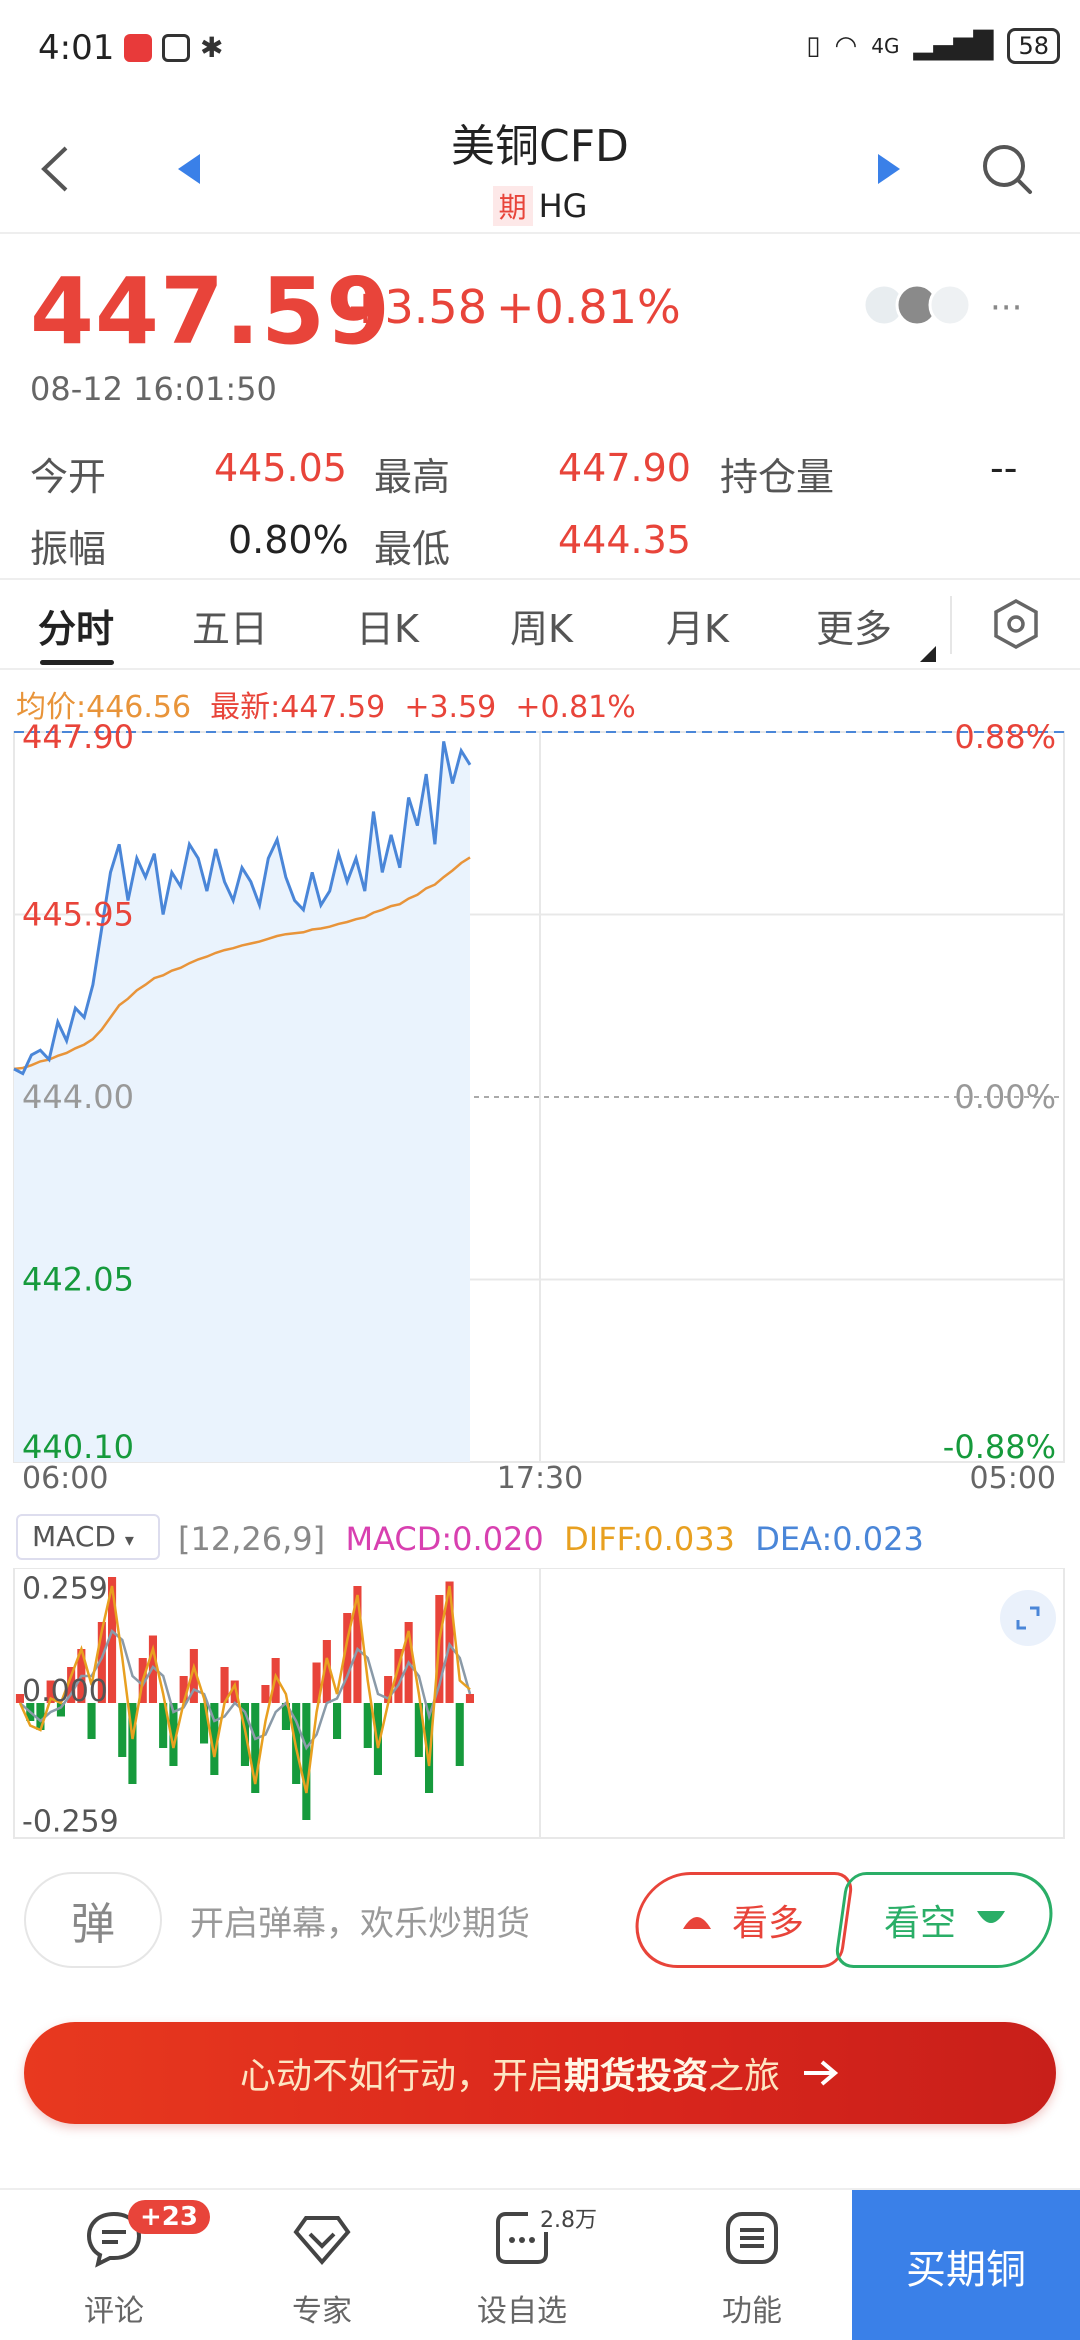 Image resolution: width=1080 pixels, height=2340 pixels. I want to click on amplitude-value: 0.80%, so click(288, 540).